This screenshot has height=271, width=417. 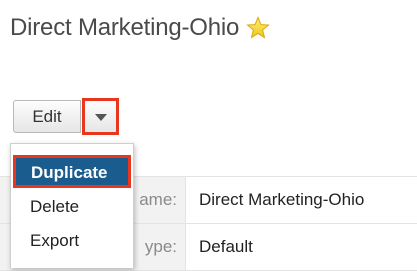 I want to click on record-header: Direct Marketing-Ohio, so click(x=140, y=28).